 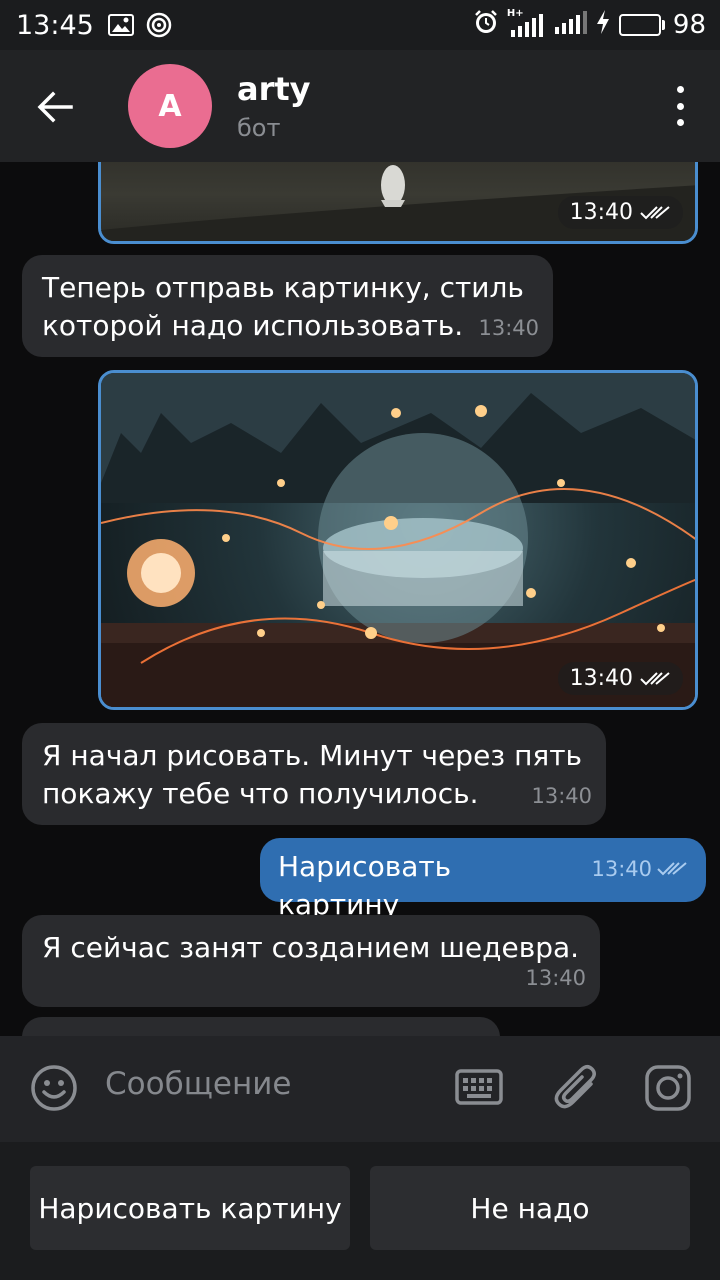 What do you see at coordinates (570, 25) in the screenshot?
I see `signal-icon` at bounding box center [570, 25].